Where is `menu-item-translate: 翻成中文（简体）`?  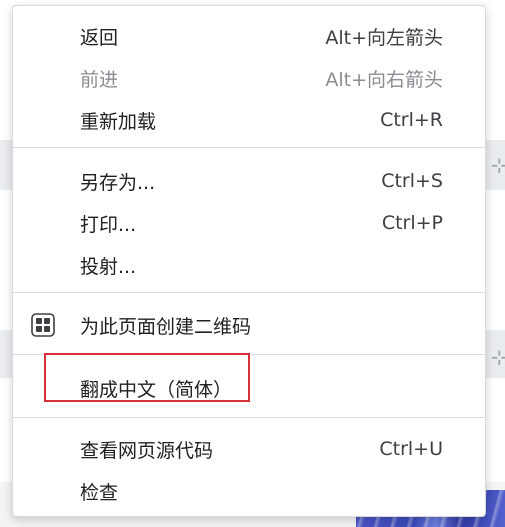
menu-item-translate: 翻成中文（简体） is located at coordinates (249, 388).